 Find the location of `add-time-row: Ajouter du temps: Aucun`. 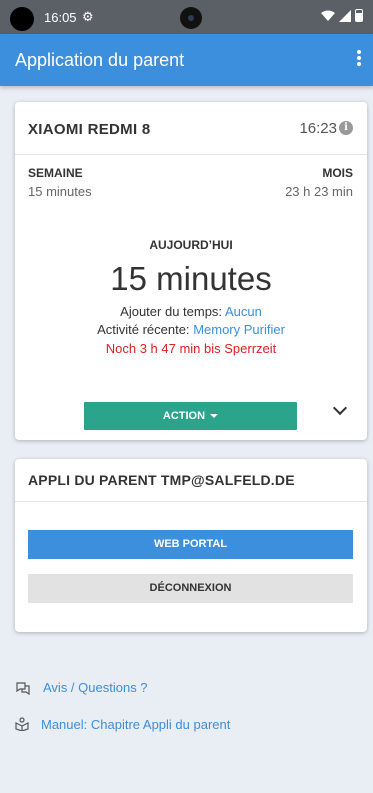

add-time-row: Ajouter du temps: Aucun is located at coordinates (191, 311).